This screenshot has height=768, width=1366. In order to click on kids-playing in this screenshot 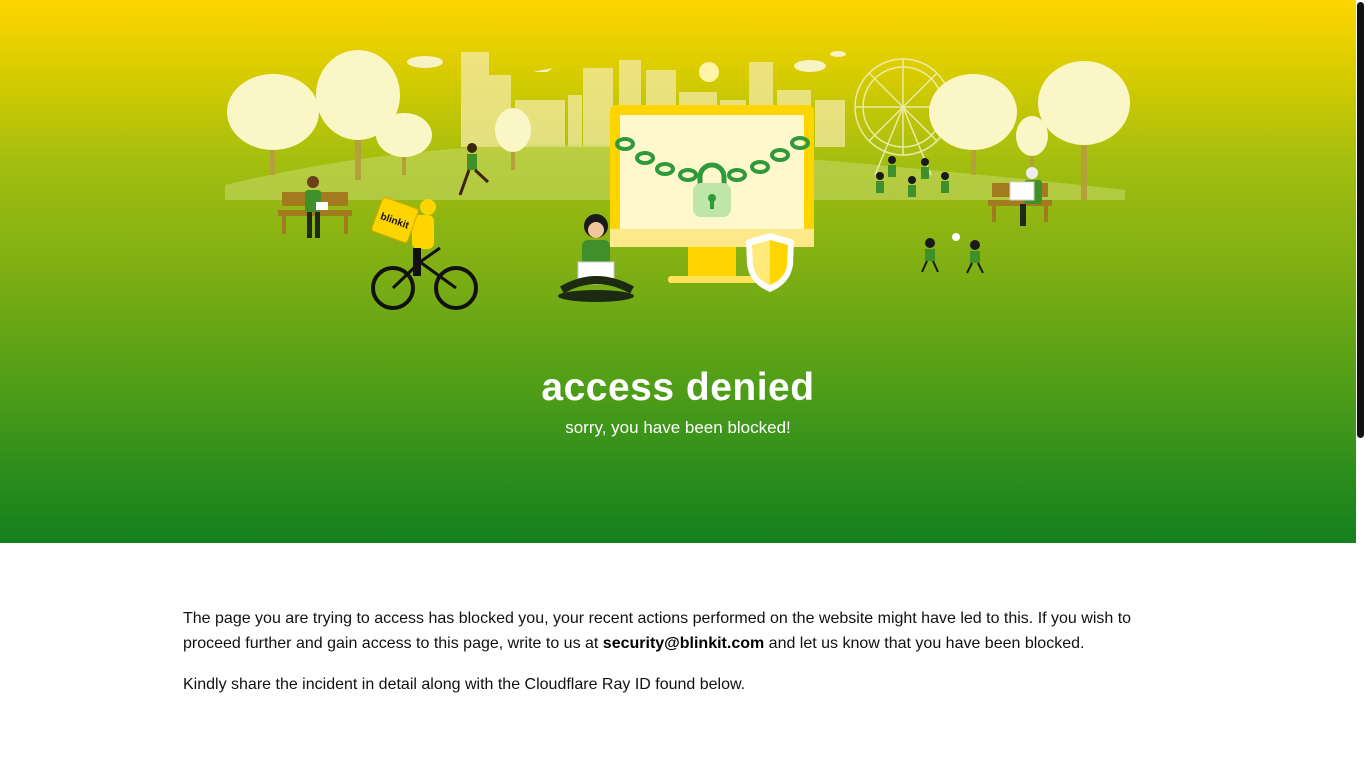, I will do `click(952, 253)`.